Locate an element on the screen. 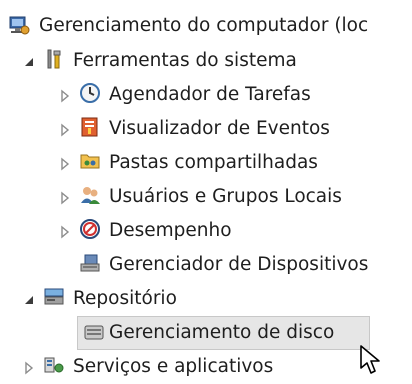 The width and height of the screenshot is (412, 384). performance-icon is located at coordinates (90, 229).